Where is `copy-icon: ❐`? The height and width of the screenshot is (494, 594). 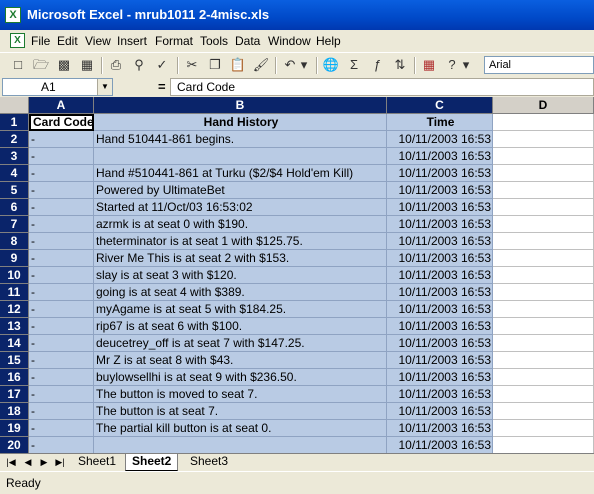
copy-icon: ❐ is located at coordinates (215, 65).